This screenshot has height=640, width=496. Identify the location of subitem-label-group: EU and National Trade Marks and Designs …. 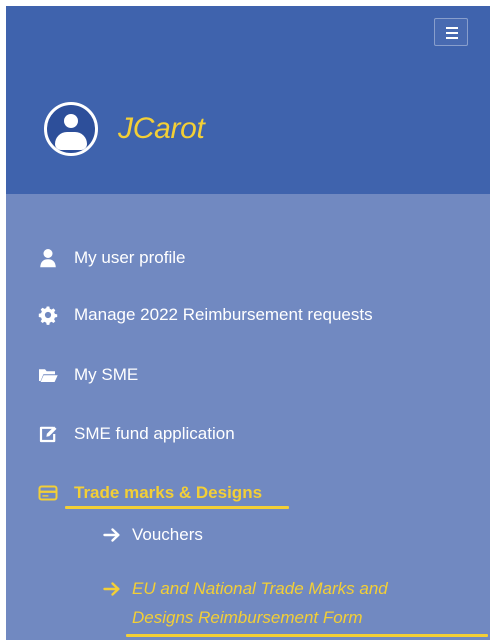
(260, 603).